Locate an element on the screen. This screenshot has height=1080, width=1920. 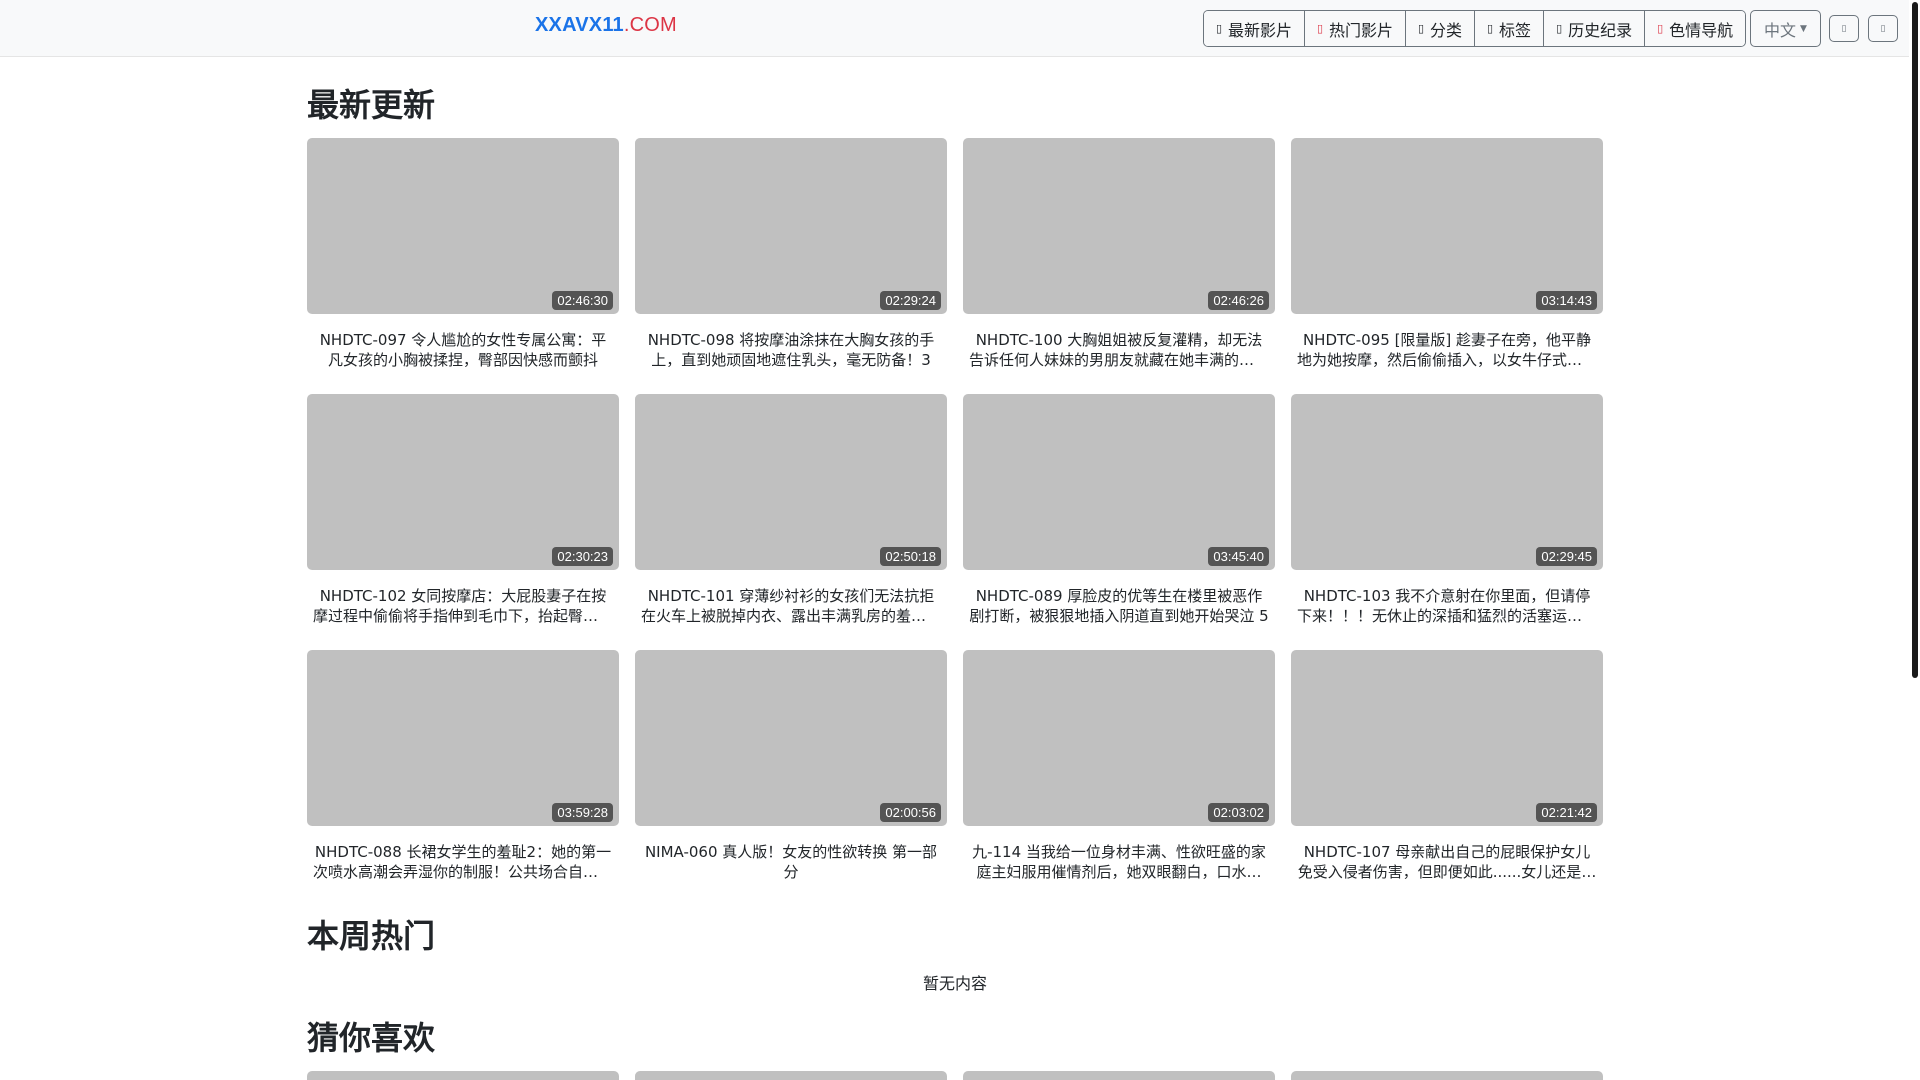
nav-tags-button: ▯ 标签 is located at coordinates (1510, 28).